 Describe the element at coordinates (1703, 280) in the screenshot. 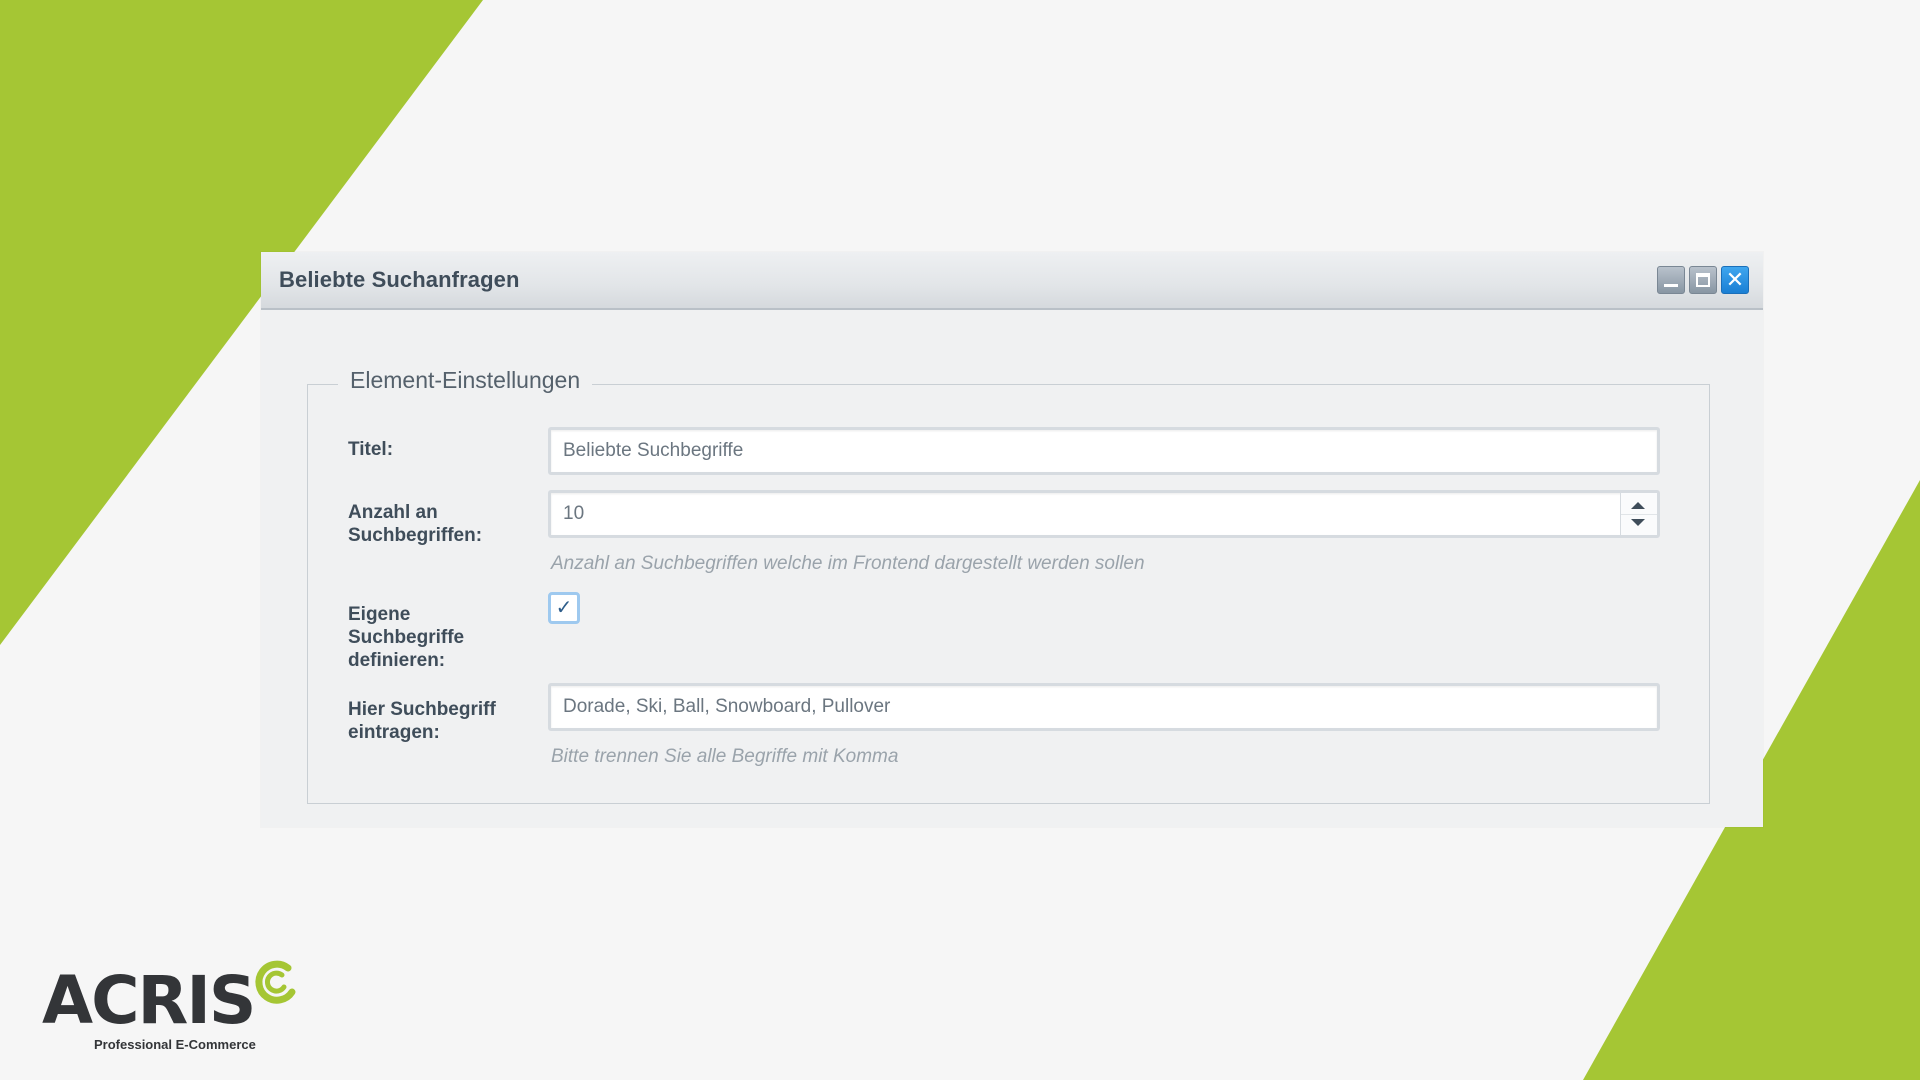

I see `maximize-icon` at that location.